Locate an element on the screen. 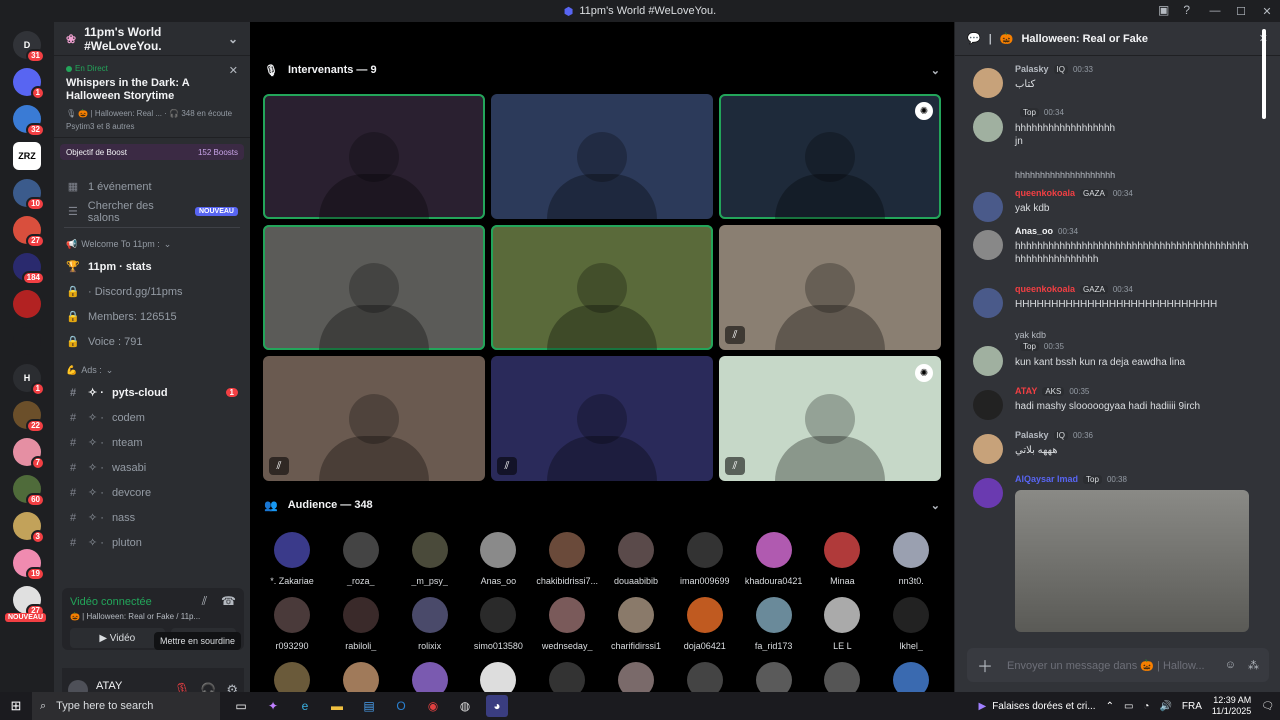 Image resolution: width=1280 pixels, height=720 pixels. server-icon: 19 is located at coordinates (29, 565).